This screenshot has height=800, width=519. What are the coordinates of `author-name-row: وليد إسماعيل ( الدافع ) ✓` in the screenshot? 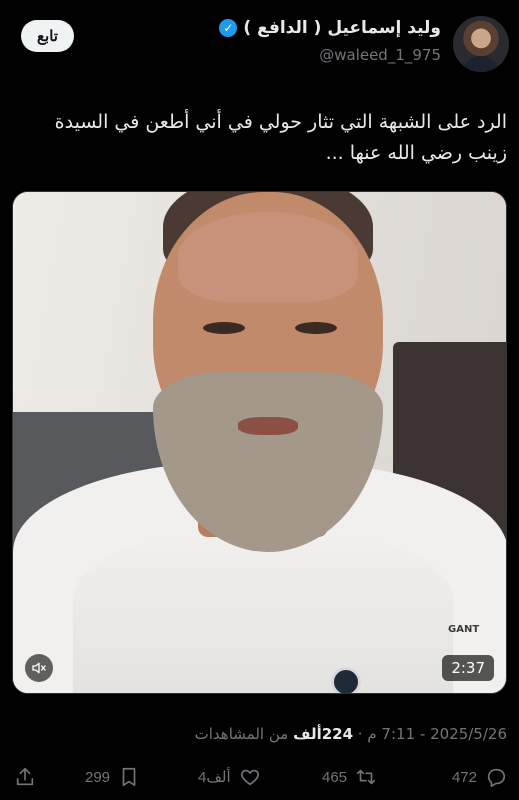 It's located at (330, 28).